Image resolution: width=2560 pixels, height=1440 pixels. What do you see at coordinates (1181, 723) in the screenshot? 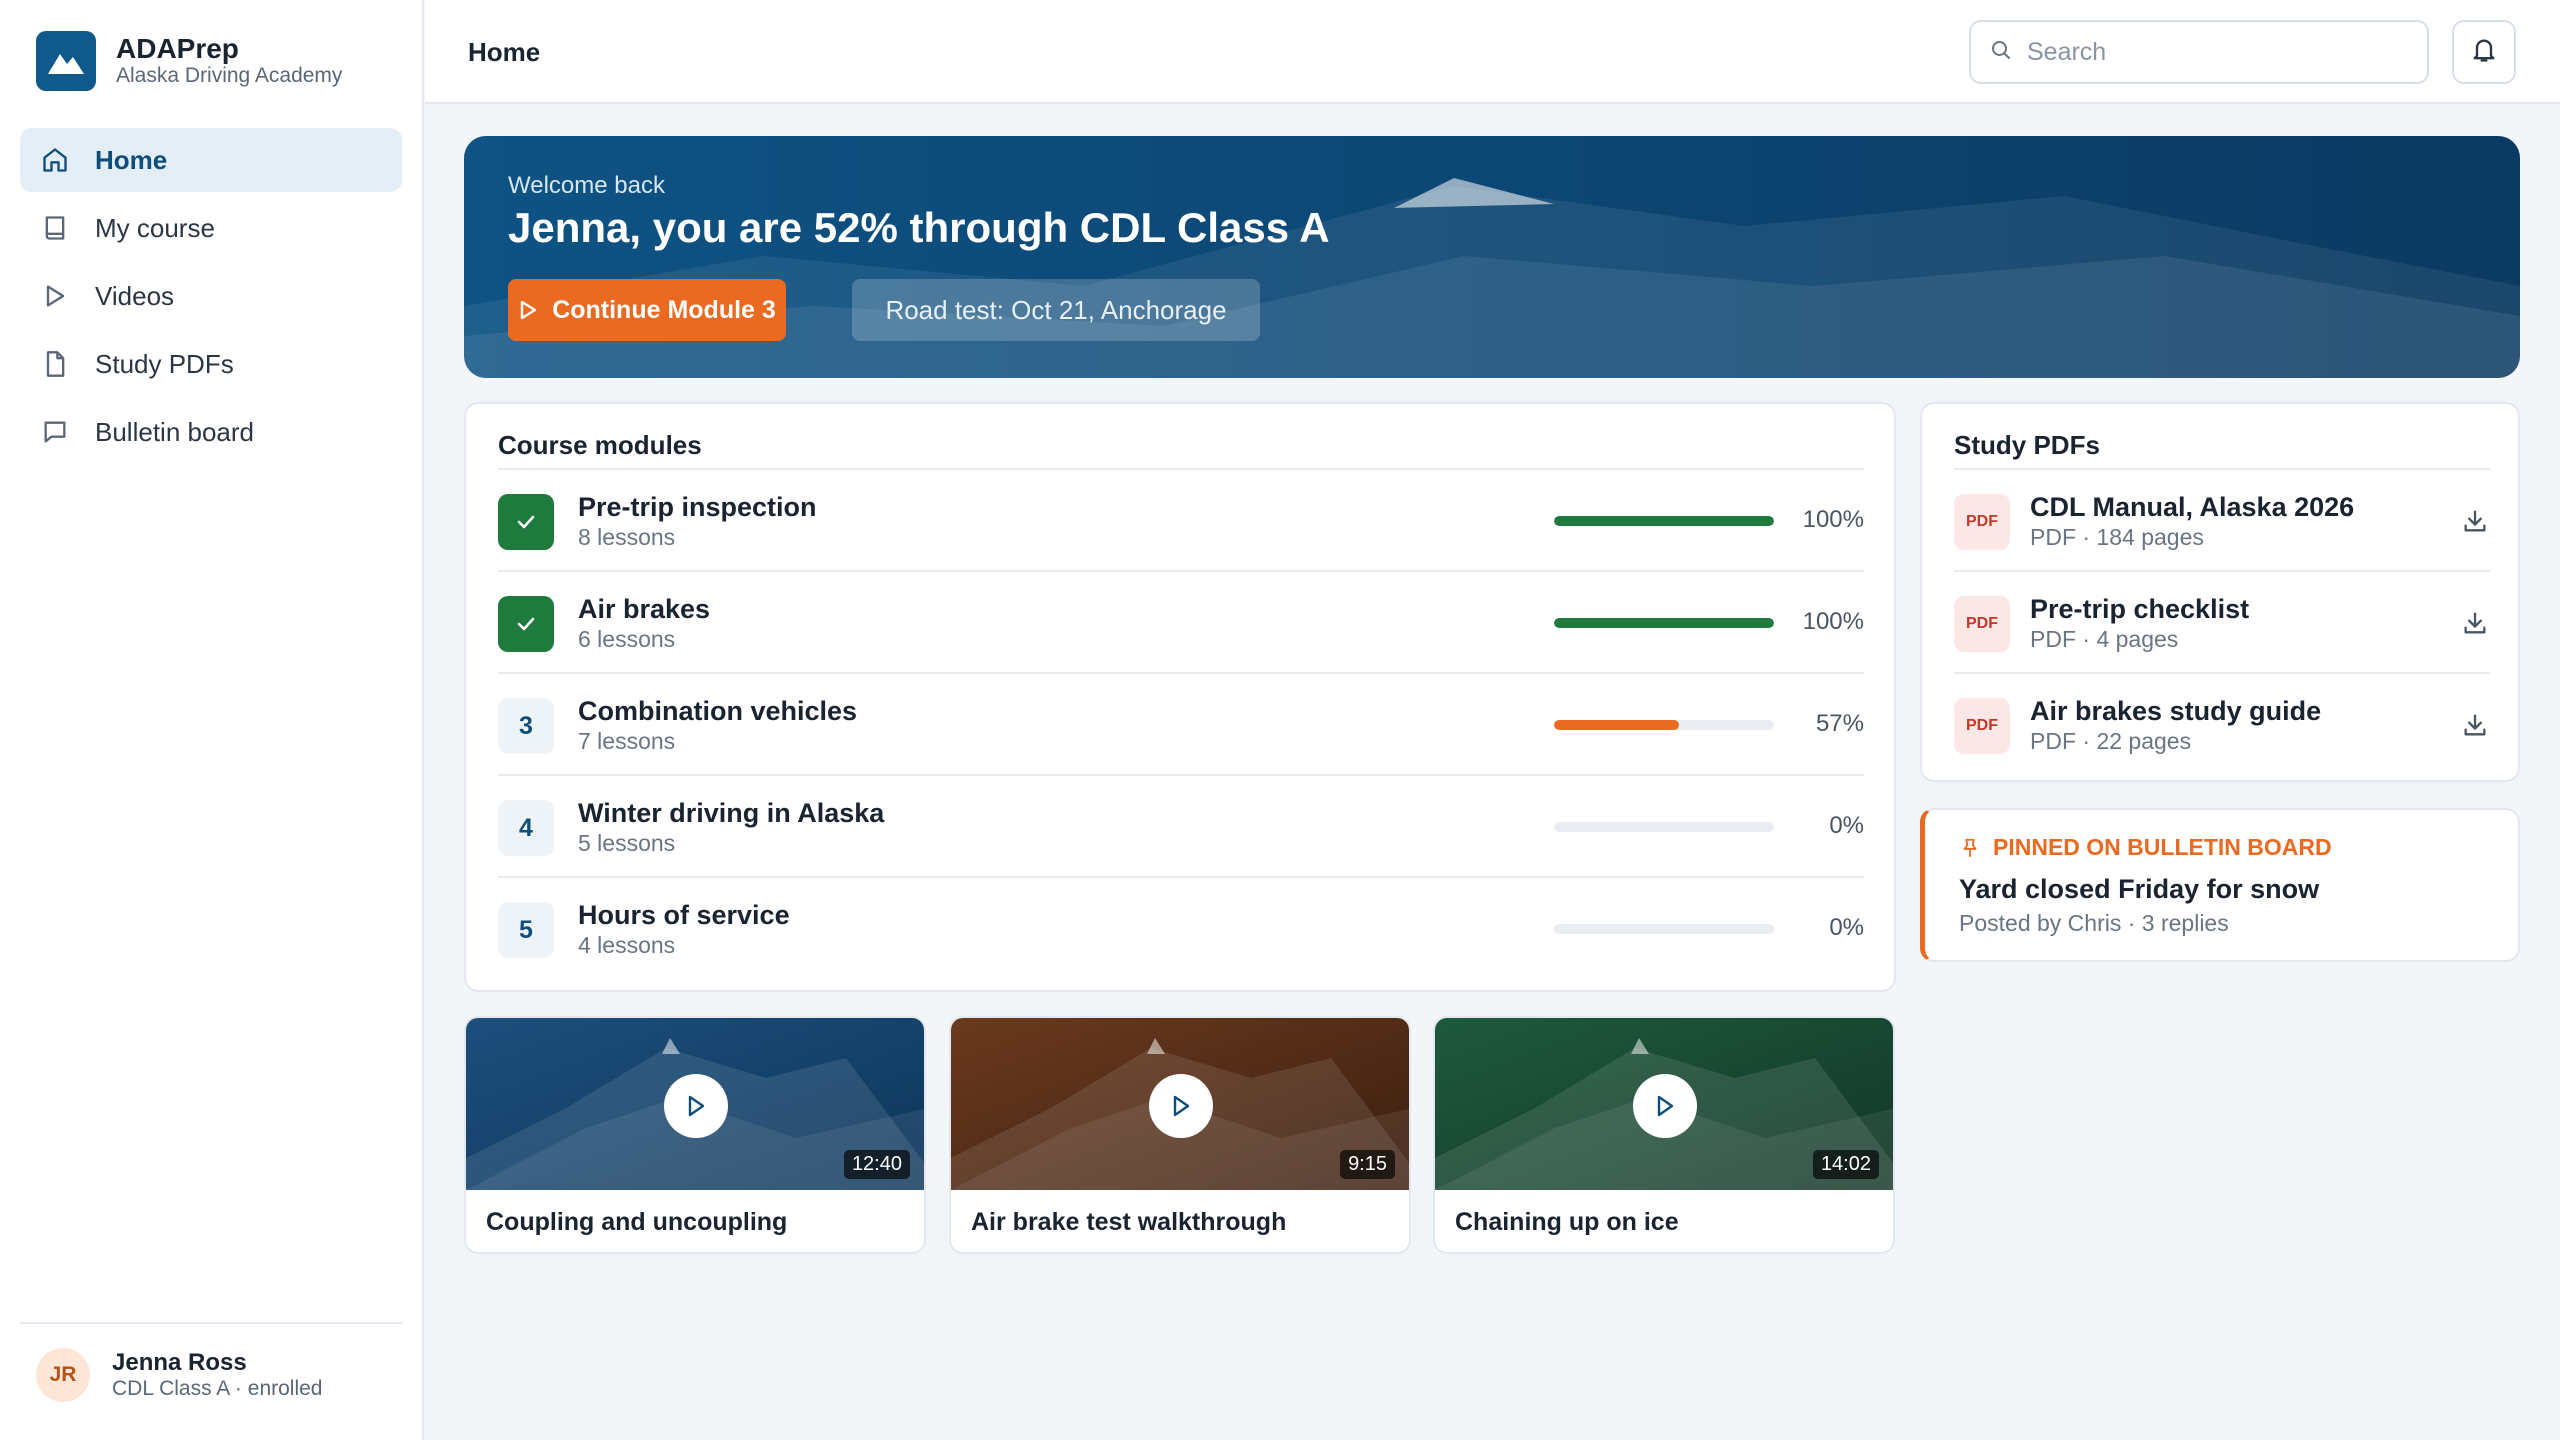
I see `module-row: 3 Combination vehicles 7 lessons 57%` at bounding box center [1181, 723].